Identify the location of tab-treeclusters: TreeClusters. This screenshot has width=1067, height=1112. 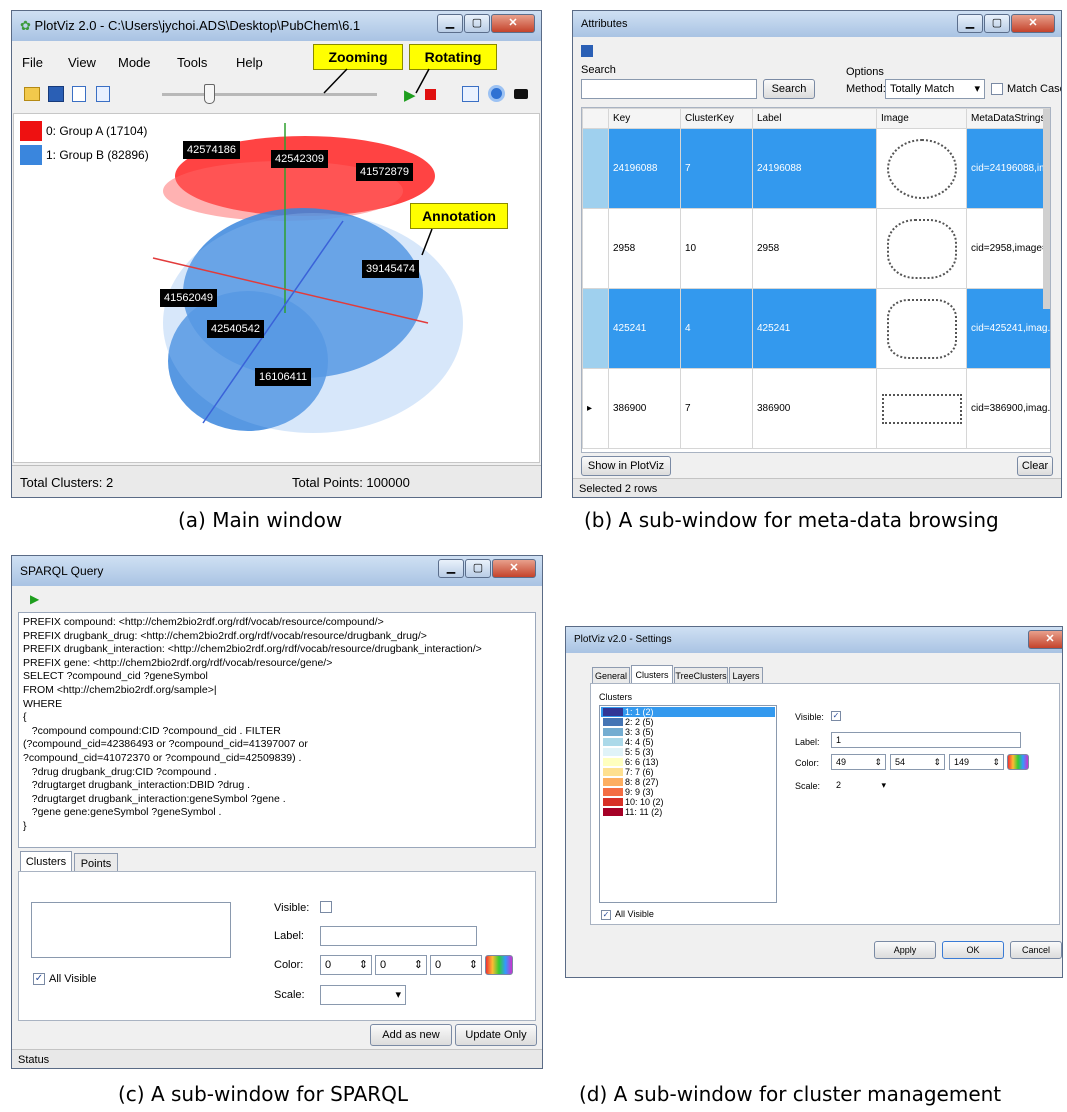
(701, 675).